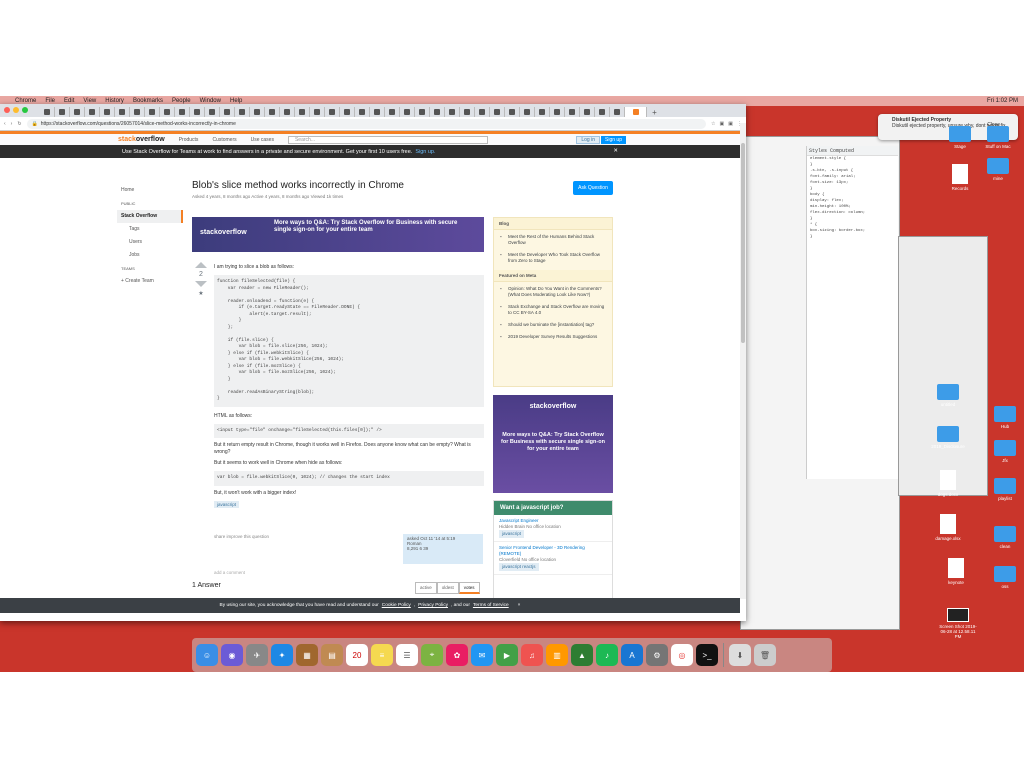 The height and width of the screenshot is (768, 1024). Describe the element at coordinates (740, 655) in the screenshot. I see `downloads-icon: ⬇` at that location.